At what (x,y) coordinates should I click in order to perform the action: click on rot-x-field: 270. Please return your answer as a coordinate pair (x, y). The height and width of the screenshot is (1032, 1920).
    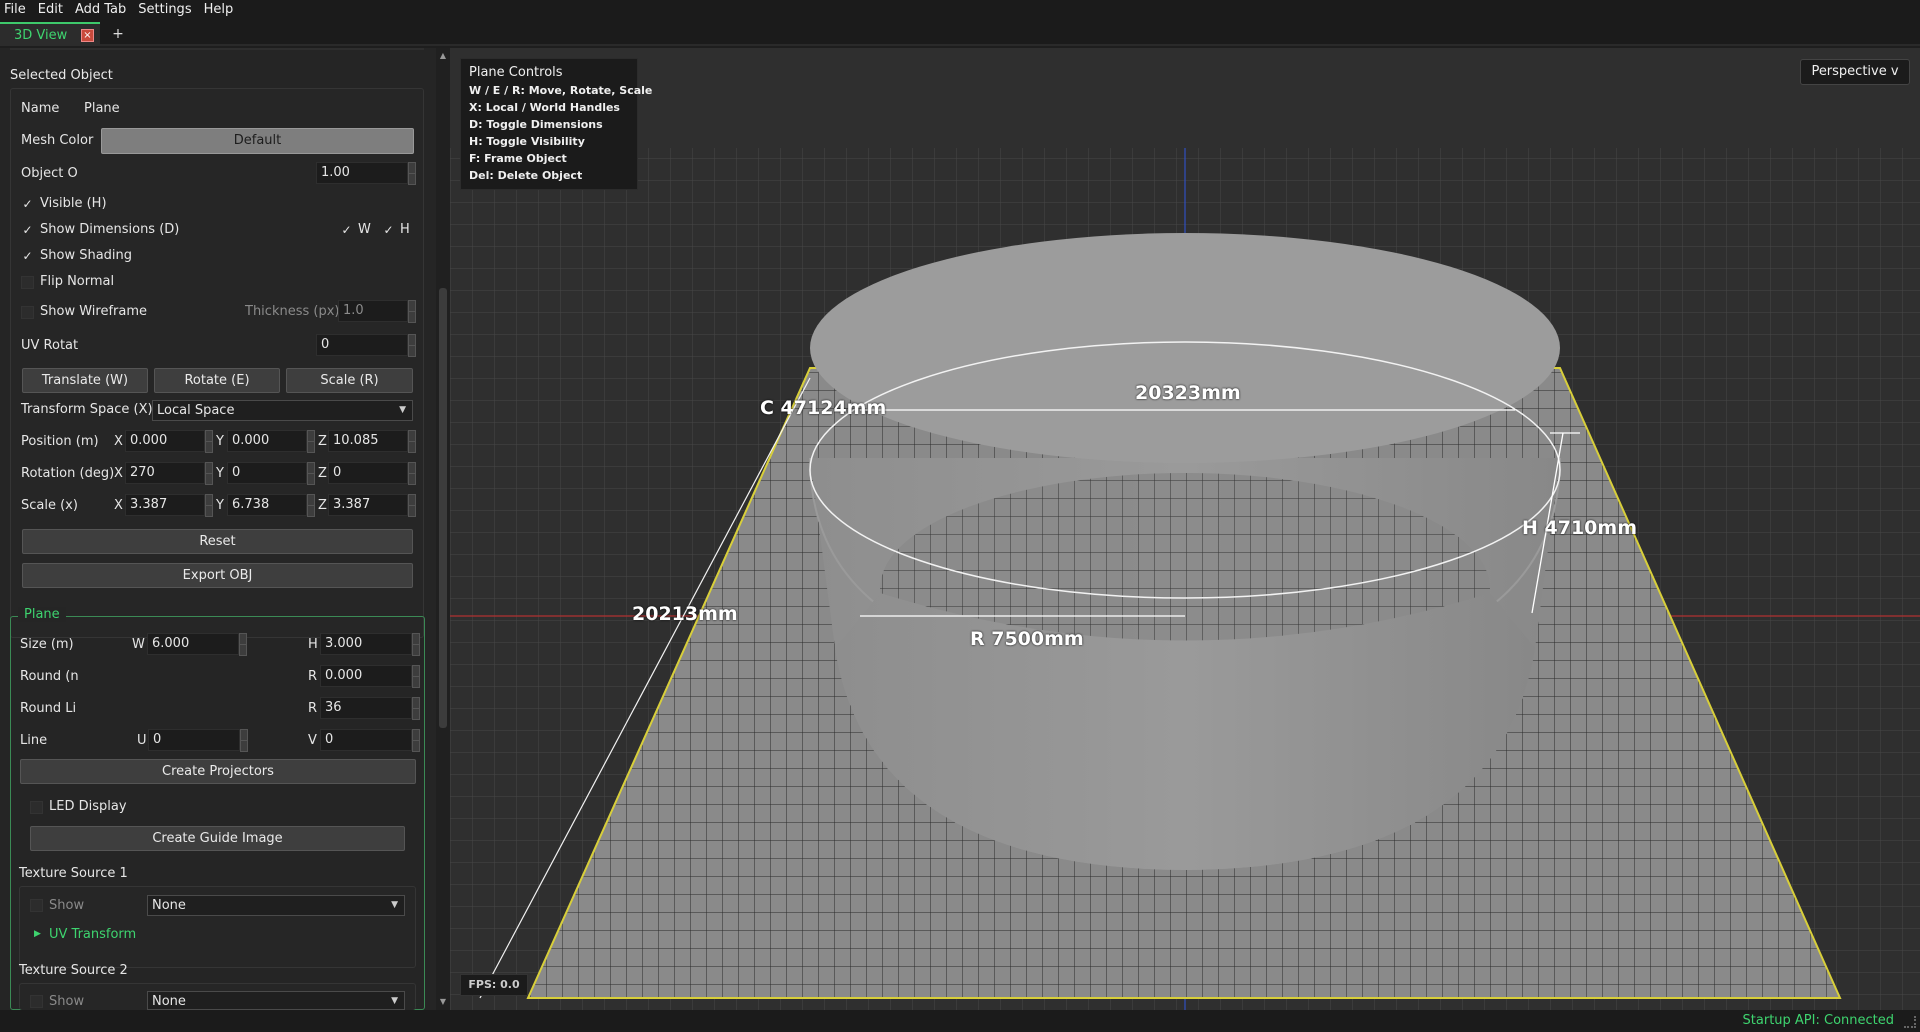
    Looking at the image, I should click on (165, 473).